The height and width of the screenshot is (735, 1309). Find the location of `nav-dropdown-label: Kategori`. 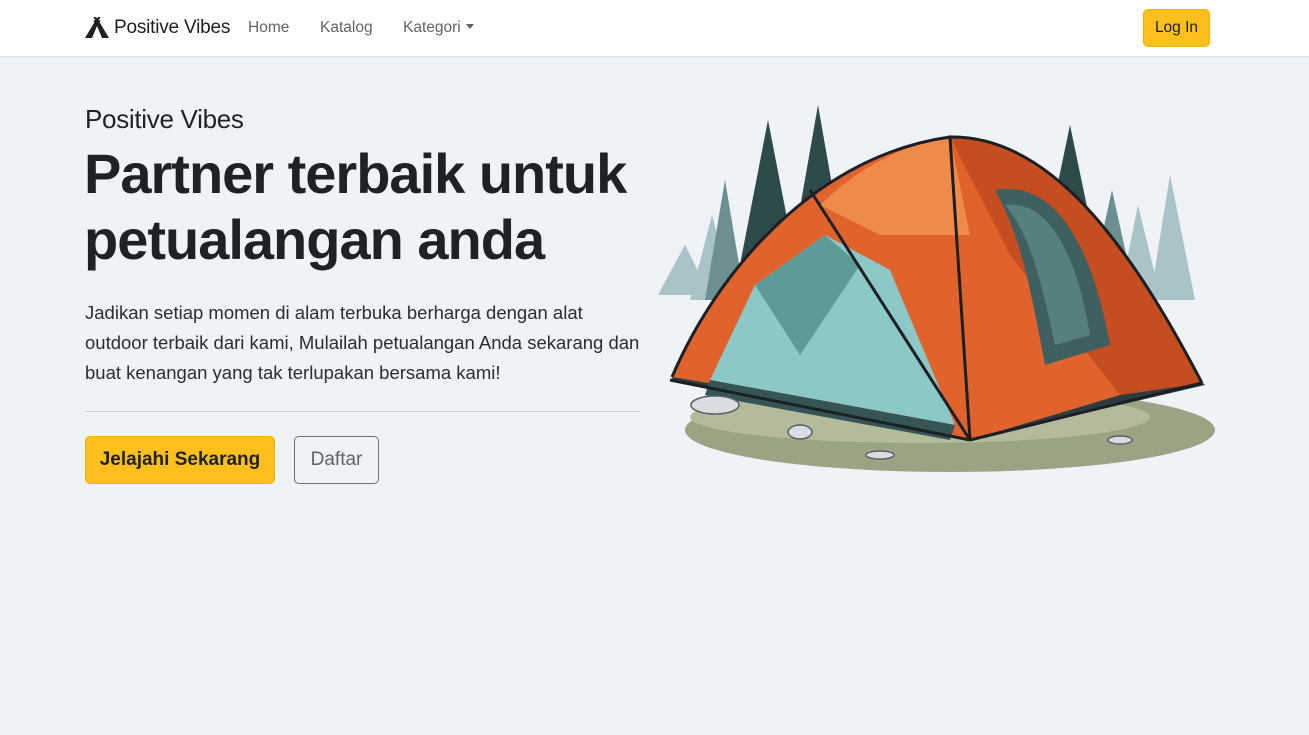

nav-dropdown-label: Kategori is located at coordinates (432, 27).